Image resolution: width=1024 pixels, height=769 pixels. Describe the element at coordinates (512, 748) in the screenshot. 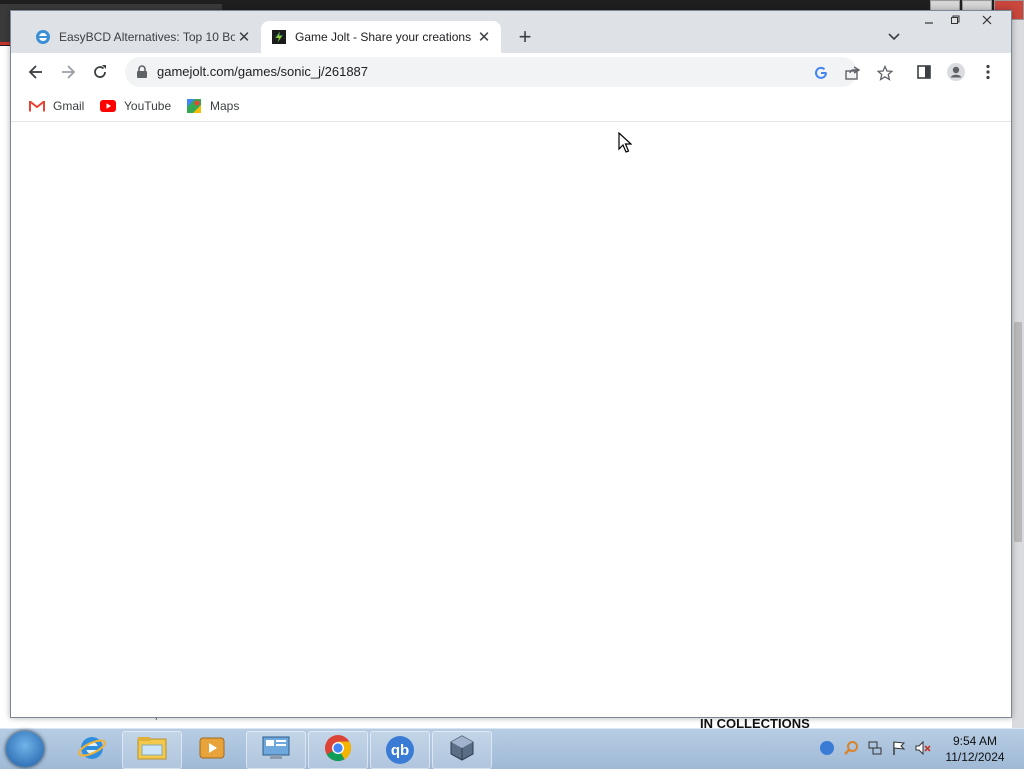

I see `taskbar: qb 9:54 AM 11/12/2024` at that location.